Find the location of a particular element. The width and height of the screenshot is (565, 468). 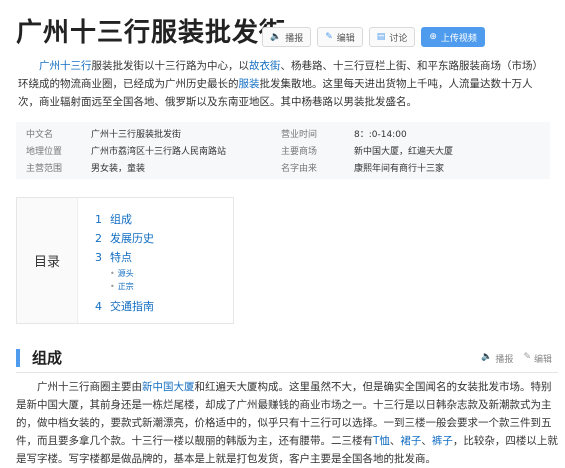

link-shisanhang: 广州十三行 is located at coordinates (65, 66).